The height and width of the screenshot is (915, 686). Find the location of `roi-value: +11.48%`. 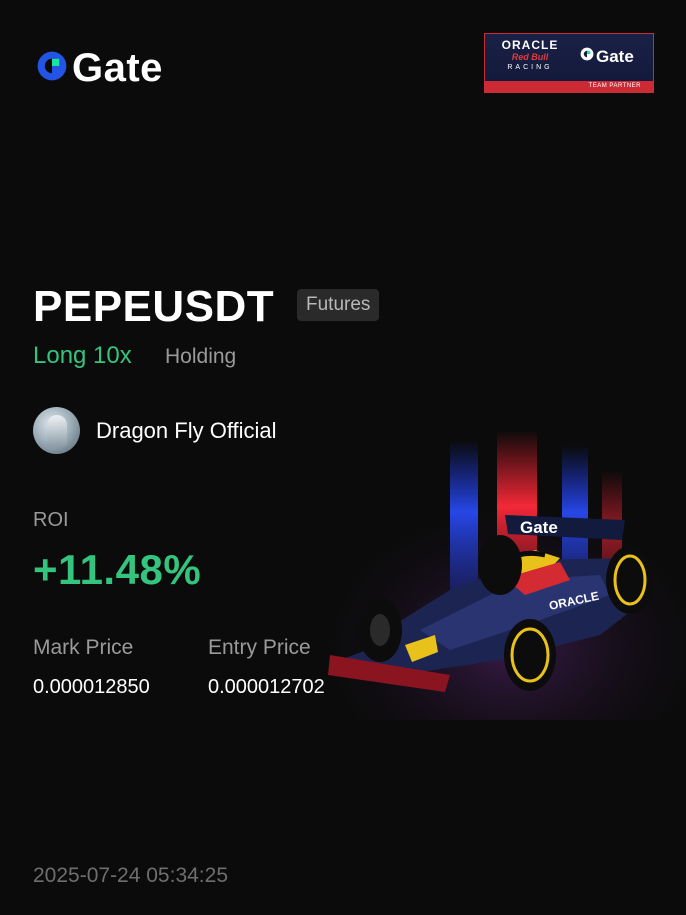

roi-value: +11.48% is located at coordinates (117, 569).